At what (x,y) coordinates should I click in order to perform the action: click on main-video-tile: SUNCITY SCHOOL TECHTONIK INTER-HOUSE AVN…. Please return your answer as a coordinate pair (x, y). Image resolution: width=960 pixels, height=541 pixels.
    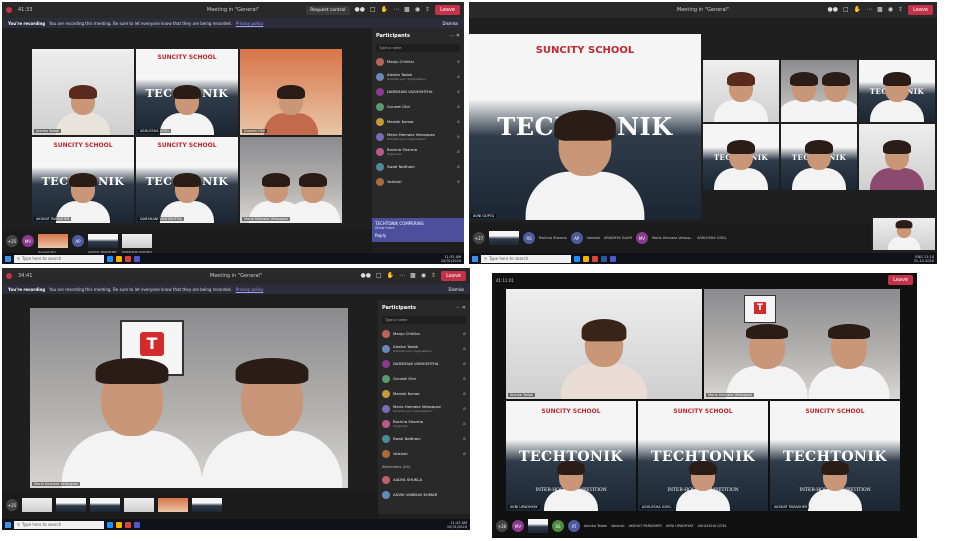
    Looking at the image, I should click on (585, 127).